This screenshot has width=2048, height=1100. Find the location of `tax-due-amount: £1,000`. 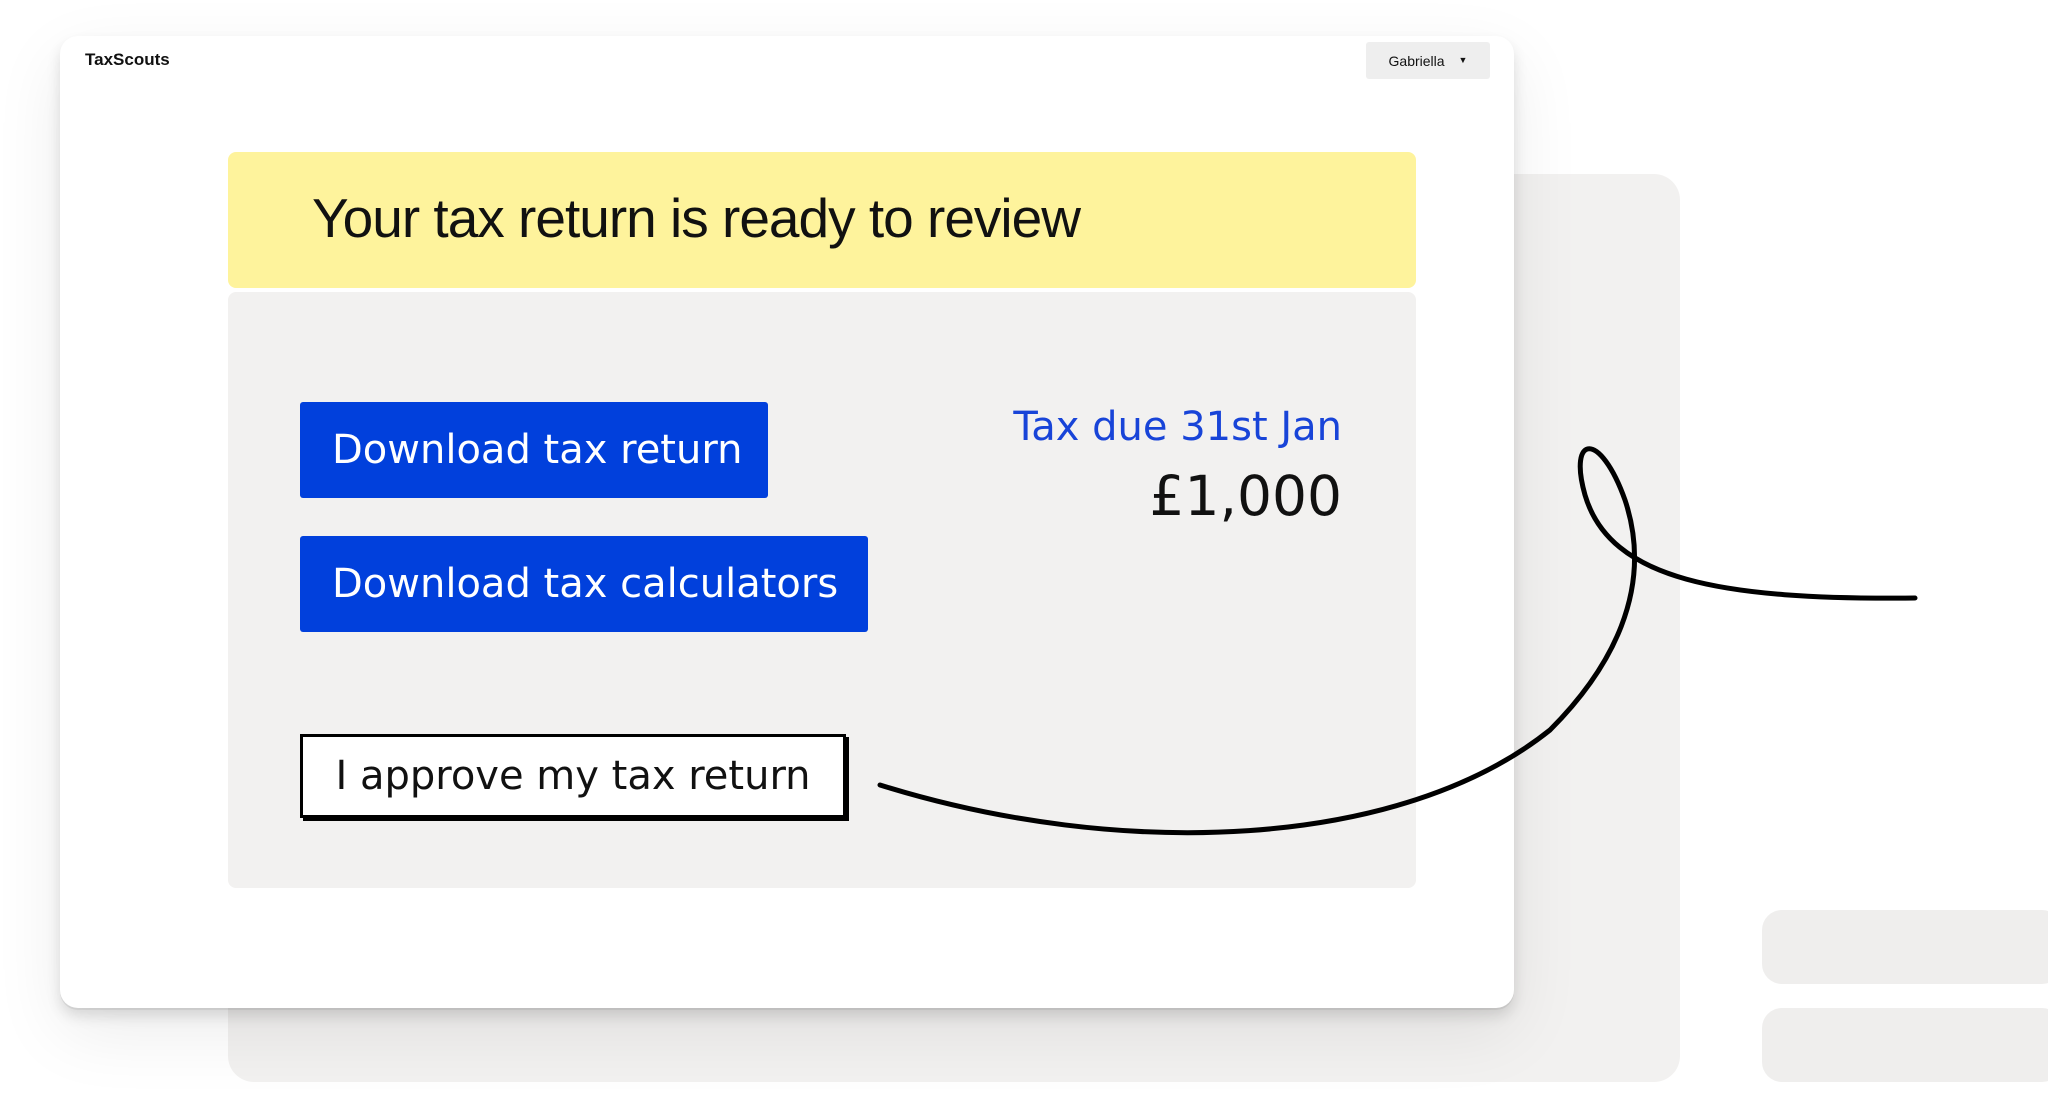

tax-due-amount: £1,000 is located at coordinates (1245, 496).